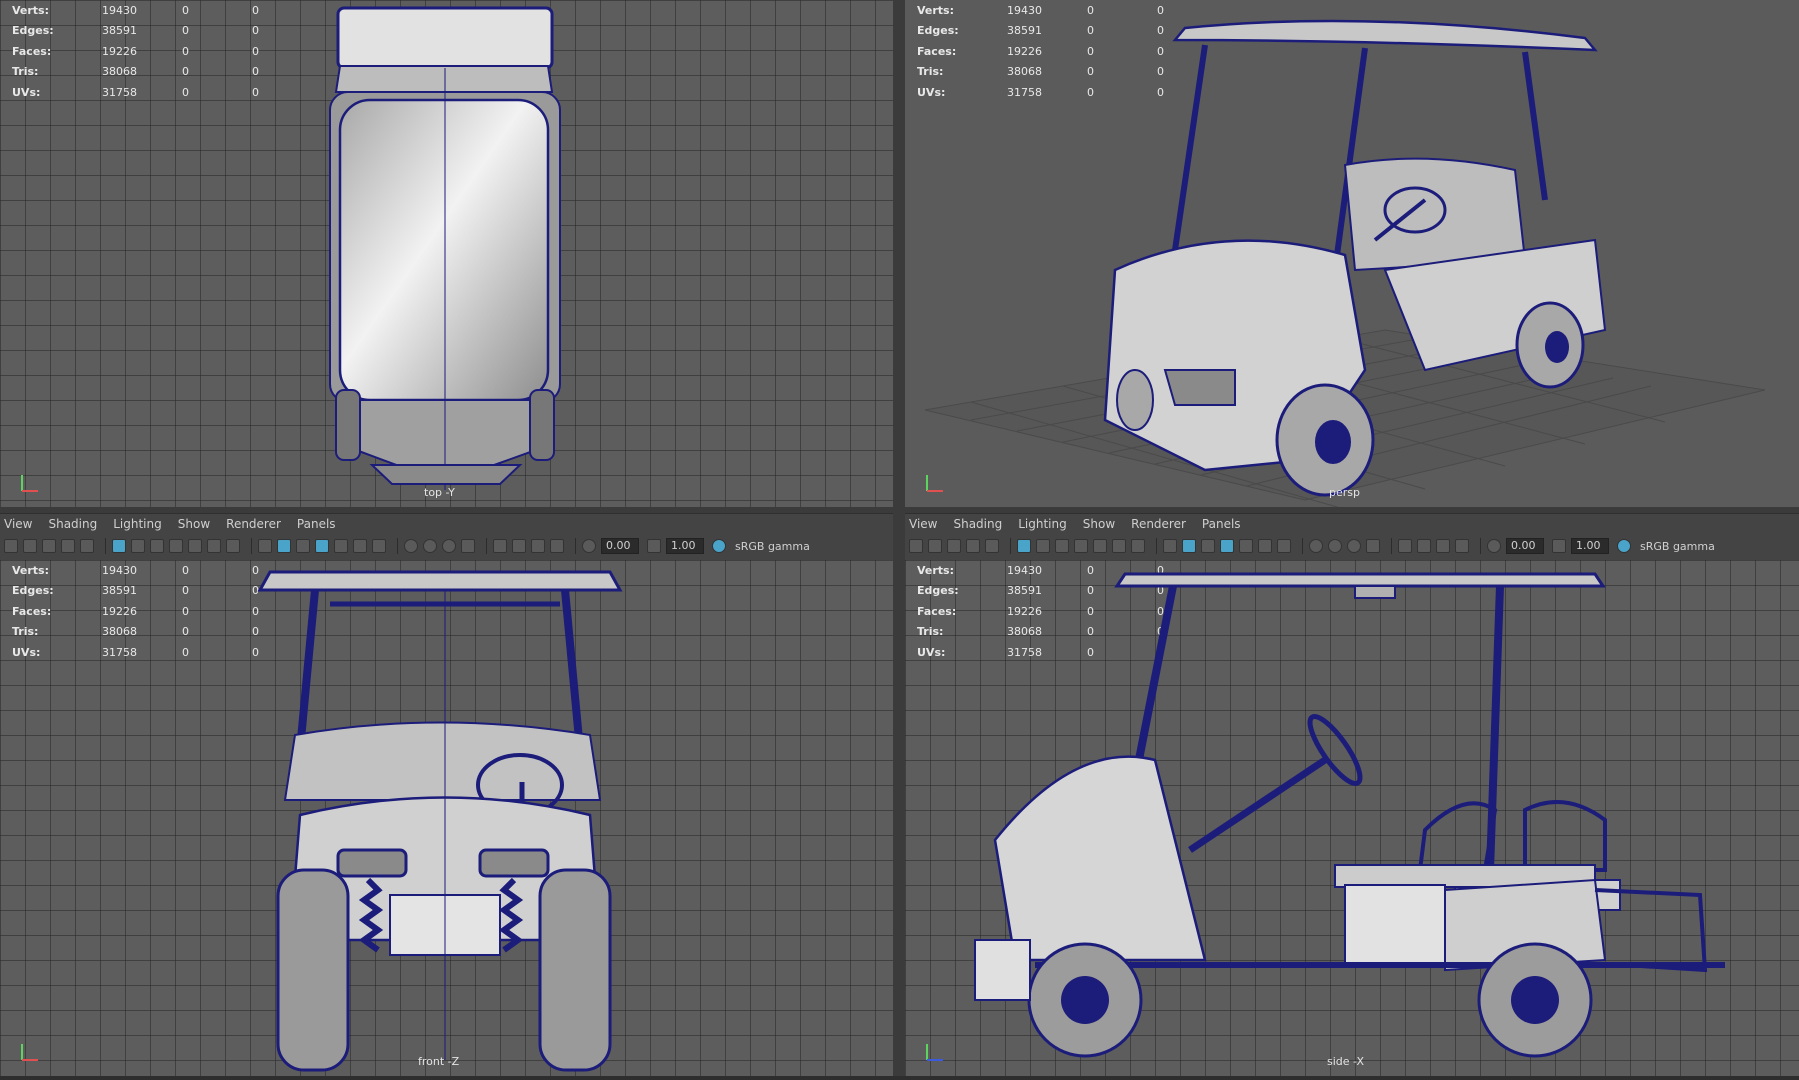 The image size is (1799, 1080). What do you see at coordinates (899, 540) in the screenshot?
I see `viewport-splitter-vertical` at bounding box center [899, 540].